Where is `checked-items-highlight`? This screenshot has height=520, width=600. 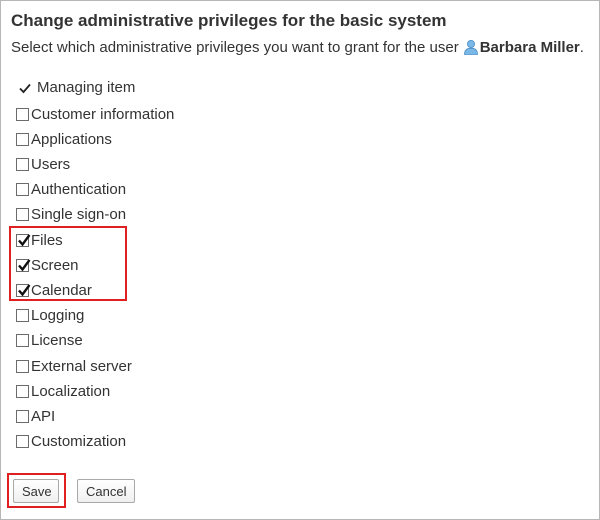
checked-items-highlight is located at coordinates (68, 263).